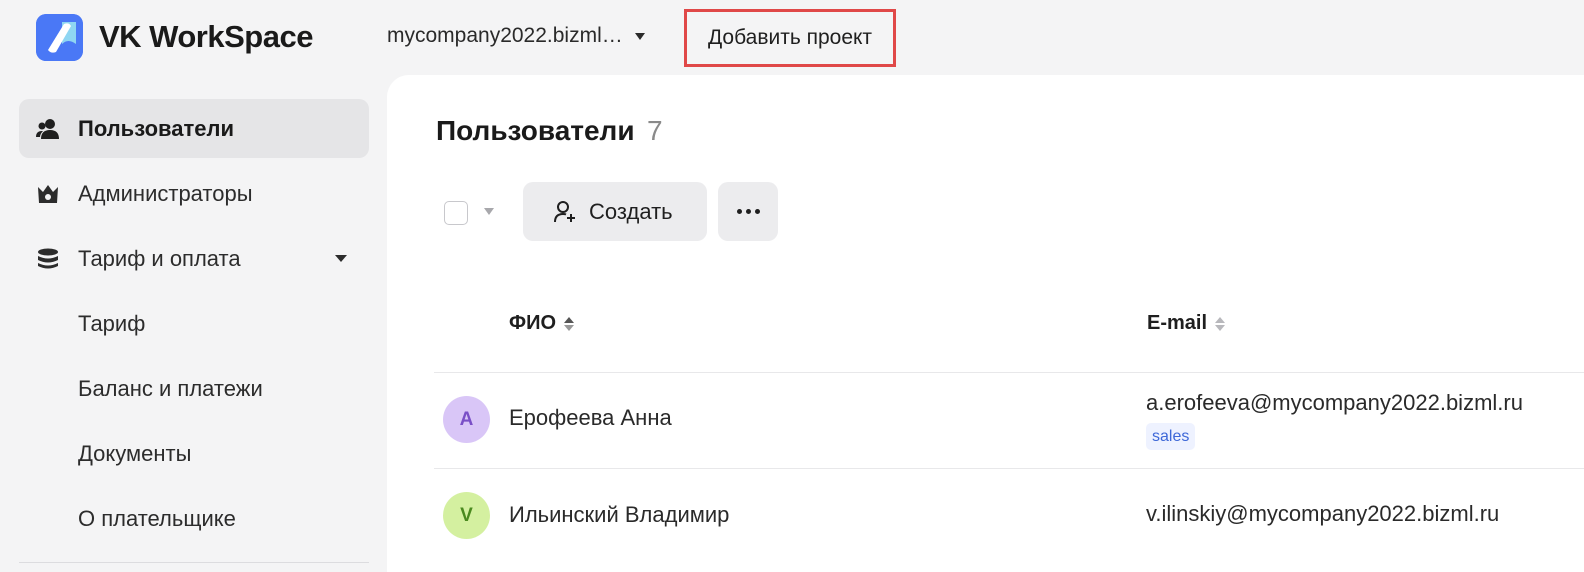 This screenshot has height=572, width=1584. I want to click on user-name: Ильинский Владимир, so click(619, 514).